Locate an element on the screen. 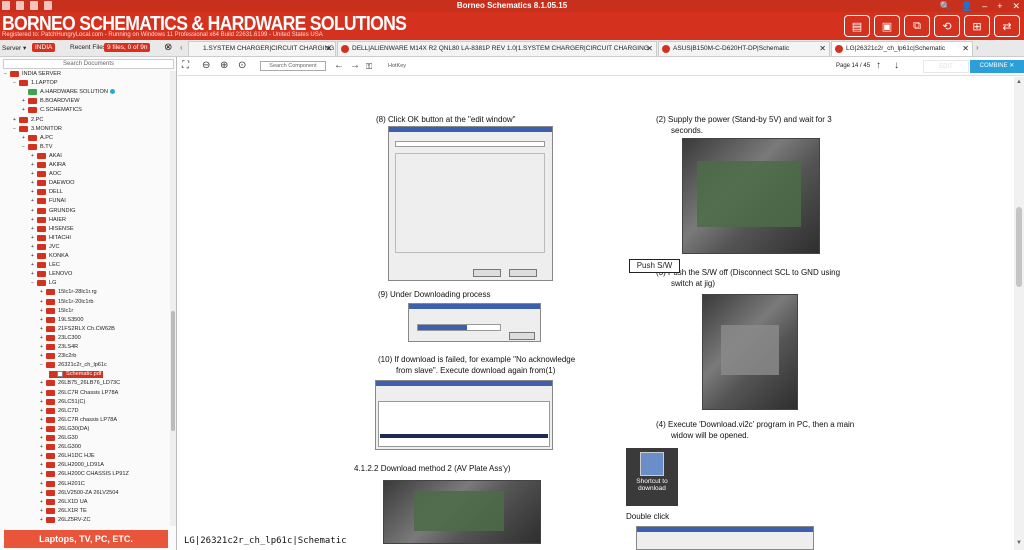 The image size is (1024, 550). tree-item: + DAEWOO is located at coordinates (52, 183).